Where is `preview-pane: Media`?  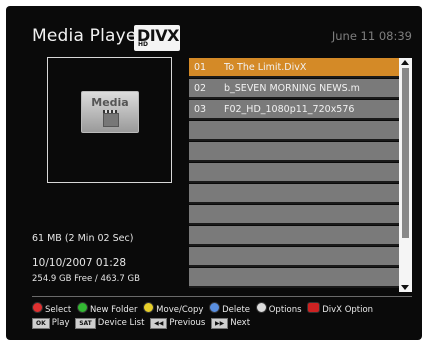
preview-pane: Media is located at coordinates (109, 120).